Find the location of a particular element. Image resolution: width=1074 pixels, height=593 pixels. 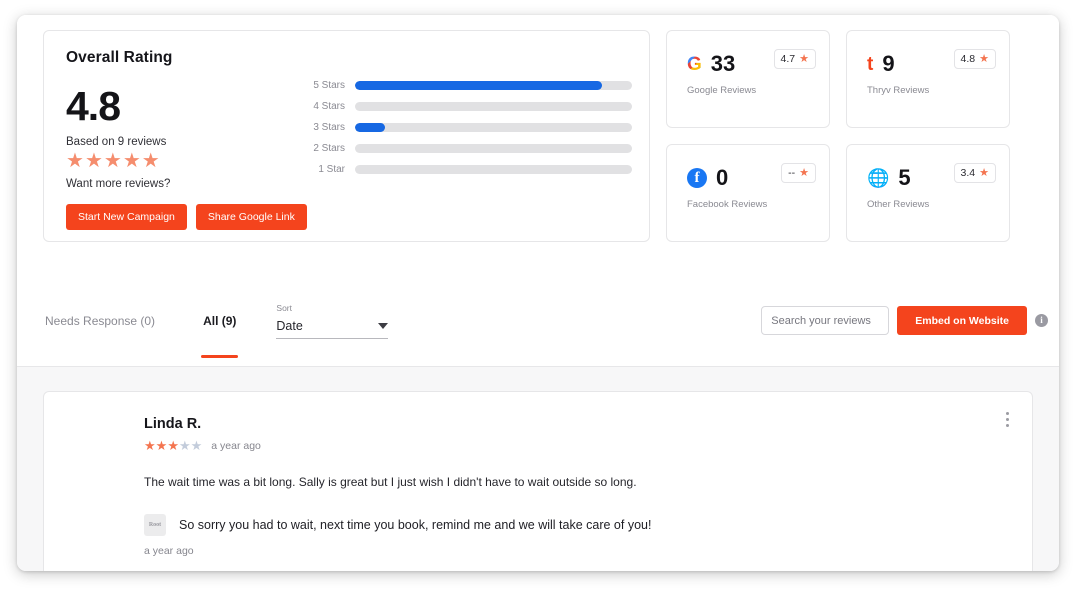

share-google-link-button: Share Google Link is located at coordinates (251, 217).